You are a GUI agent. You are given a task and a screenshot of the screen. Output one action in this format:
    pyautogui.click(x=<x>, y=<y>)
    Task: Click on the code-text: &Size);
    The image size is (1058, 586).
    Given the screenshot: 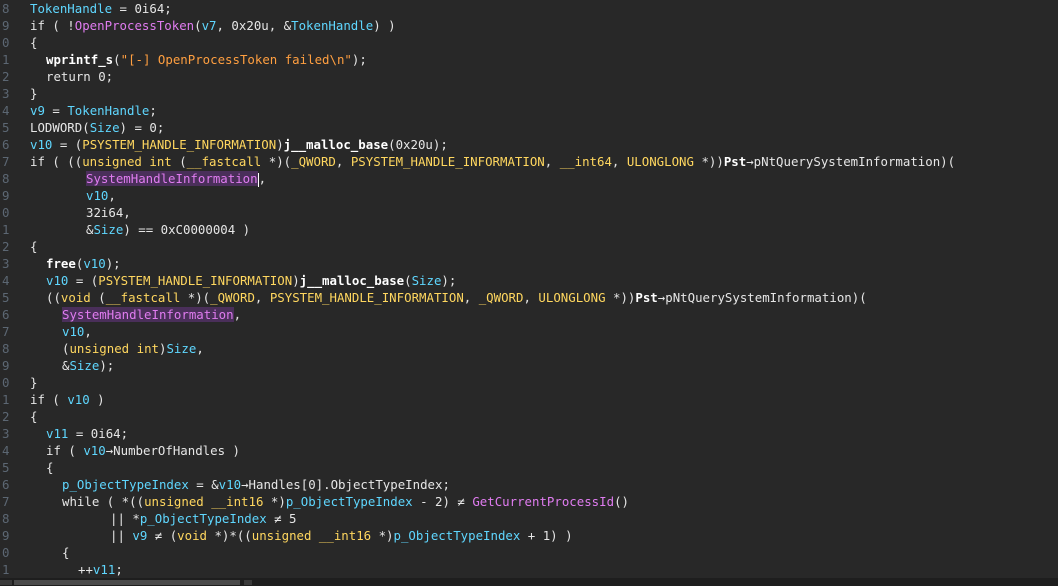 What is the action you would take?
    pyautogui.click(x=88, y=365)
    